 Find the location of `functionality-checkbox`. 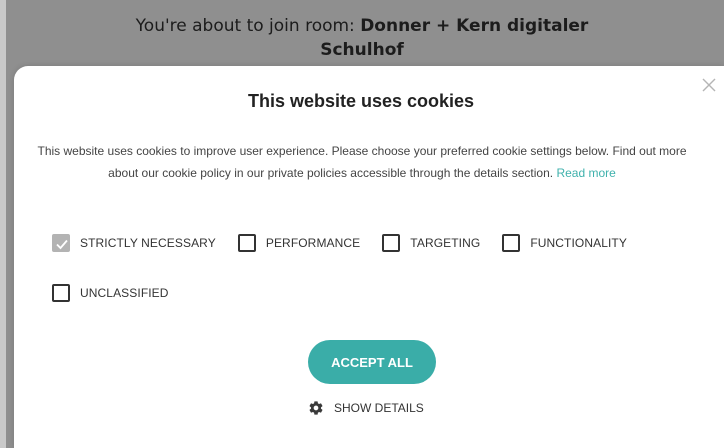

functionality-checkbox is located at coordinates (511, 243).